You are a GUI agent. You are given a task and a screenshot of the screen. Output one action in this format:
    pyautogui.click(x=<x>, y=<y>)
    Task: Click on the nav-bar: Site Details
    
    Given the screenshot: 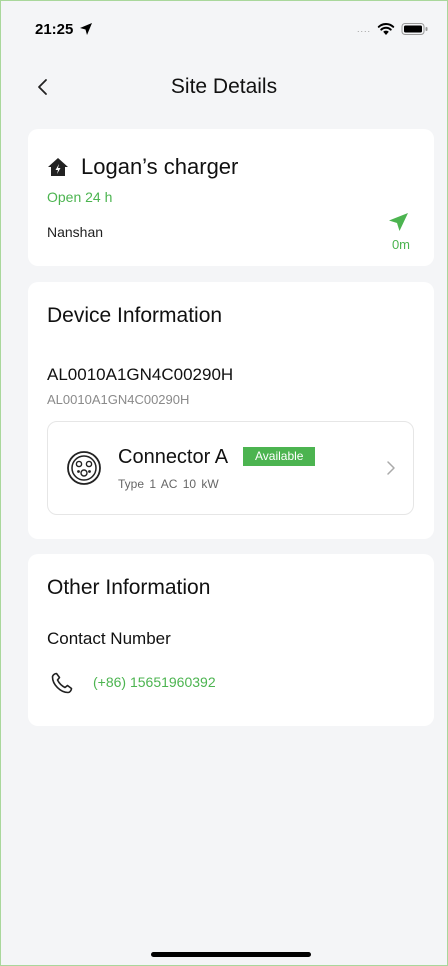 What is the action you would take?
    pyautogui.click(x=224, y=87)
    